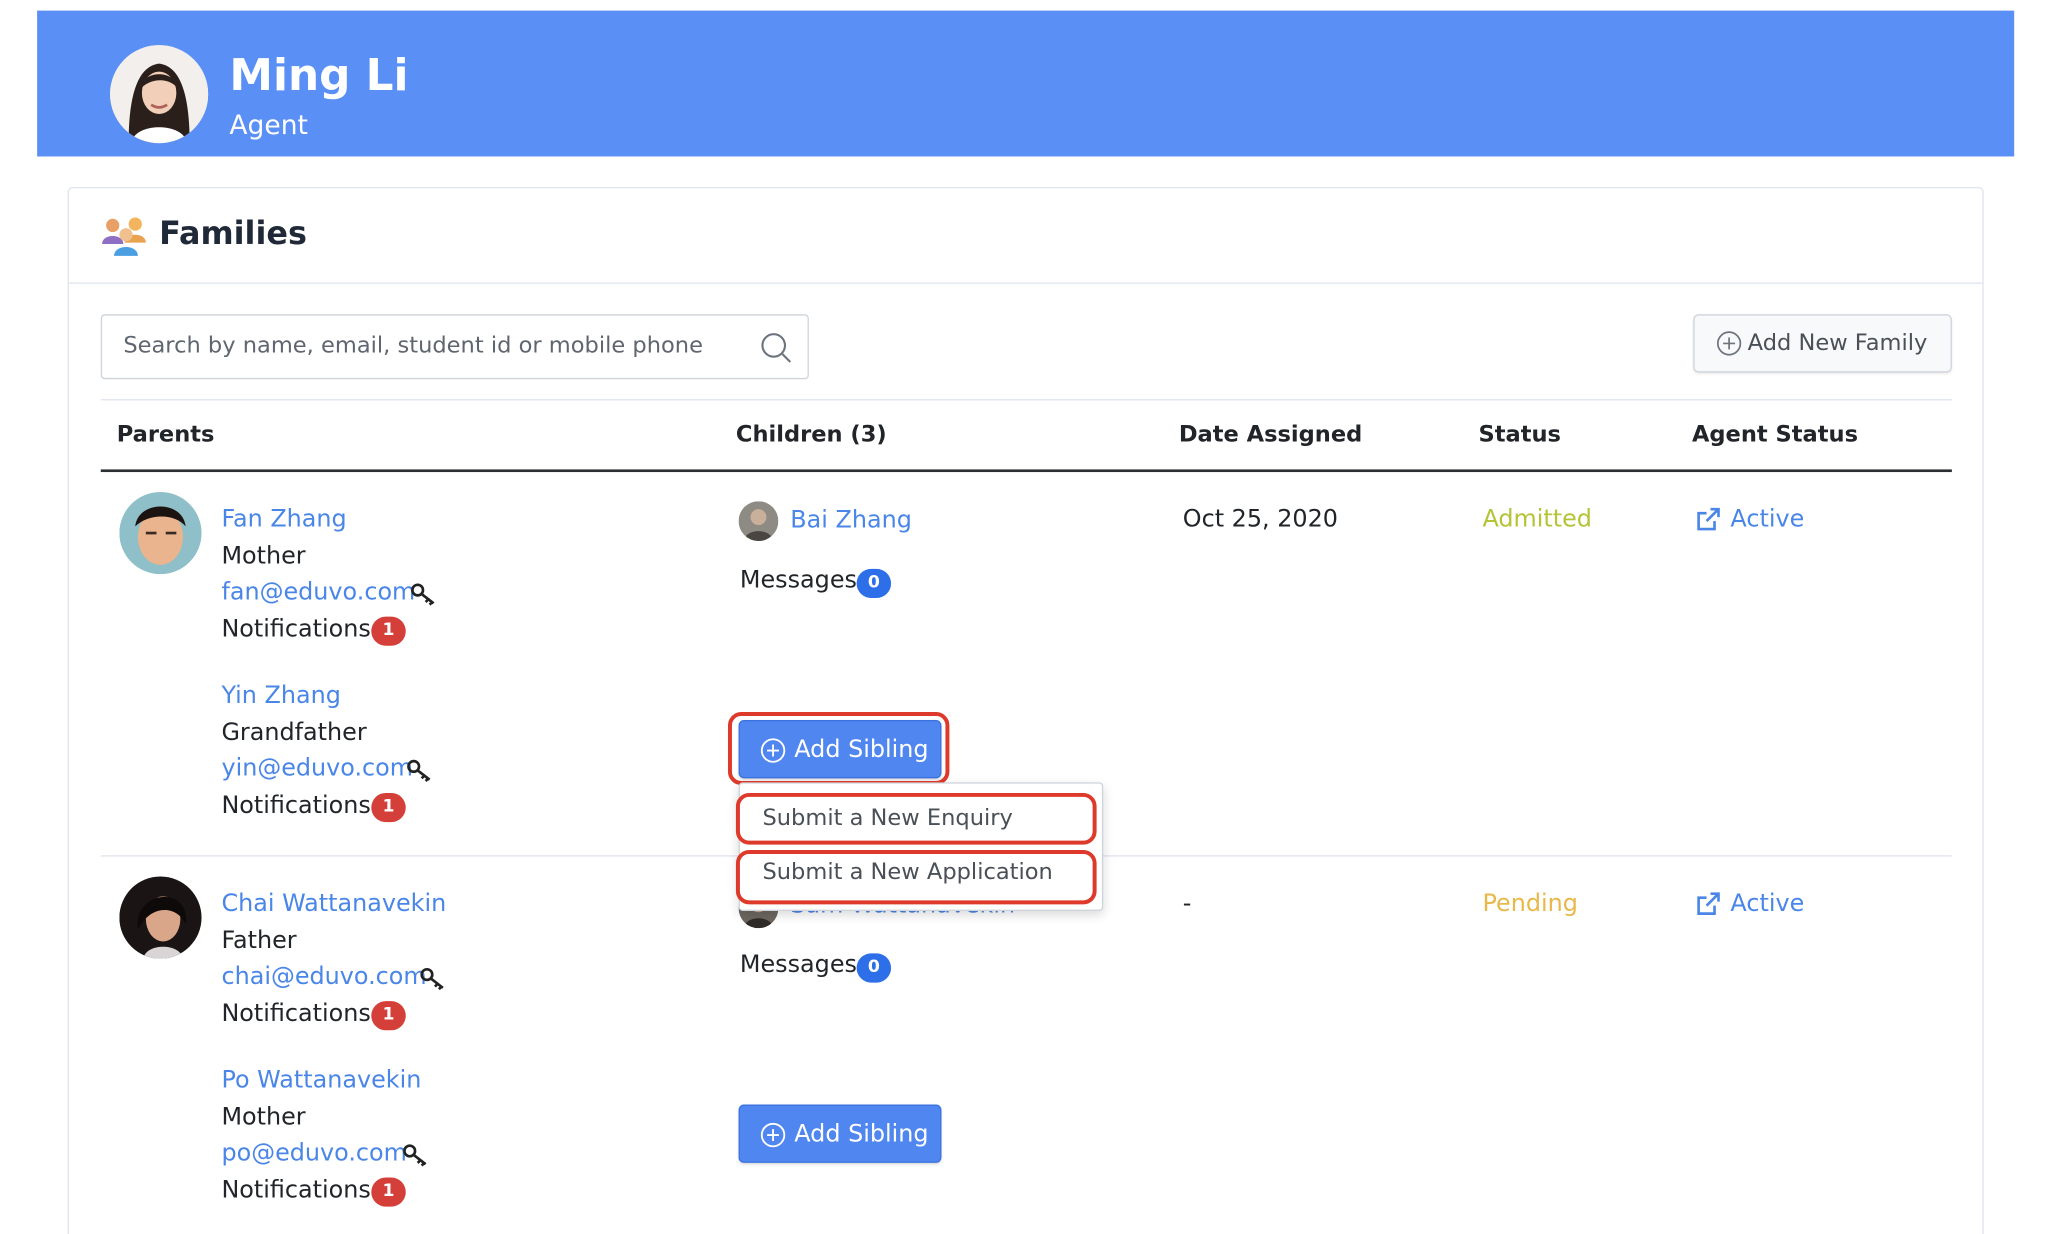  I want to click on section-title: Families, so click(233, 233).